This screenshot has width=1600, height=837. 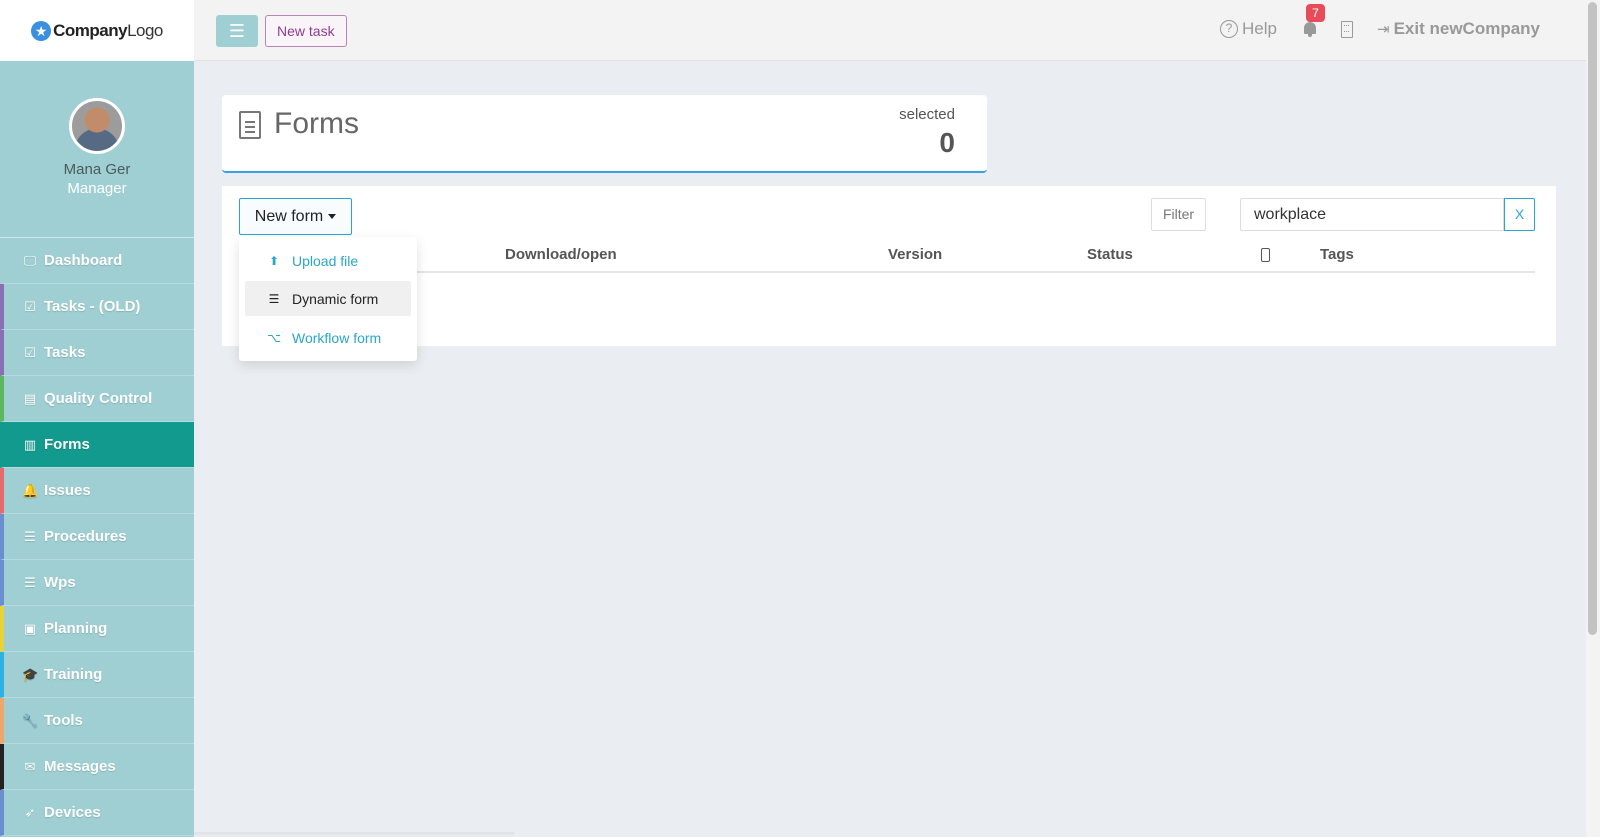 I want to click on exit-company-link: ⇥ Exit newCompany, so click(x=1458, y=29).